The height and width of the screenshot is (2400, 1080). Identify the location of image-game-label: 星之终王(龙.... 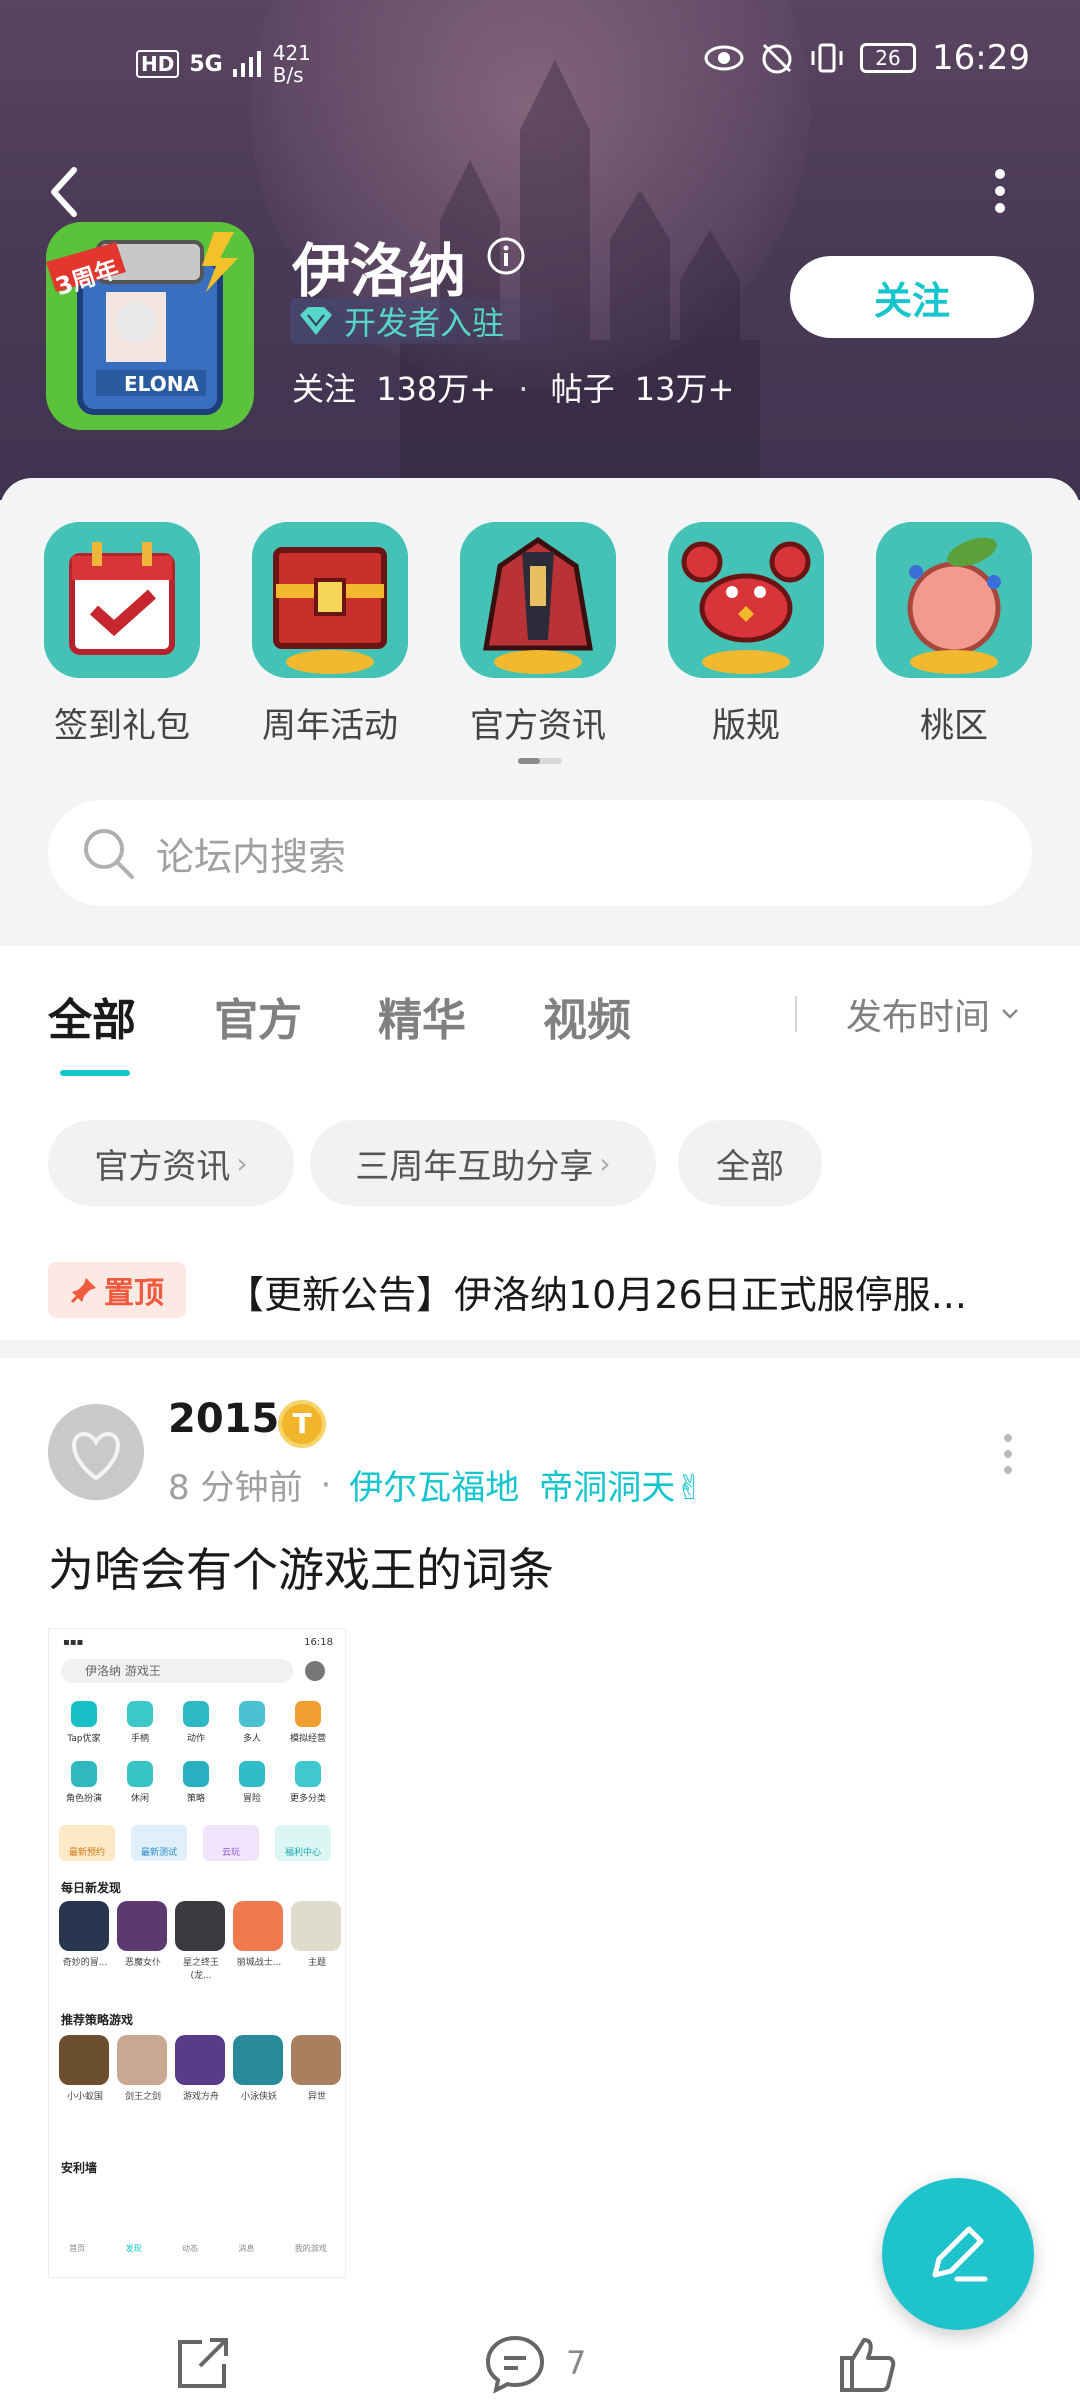
(200, 1969).